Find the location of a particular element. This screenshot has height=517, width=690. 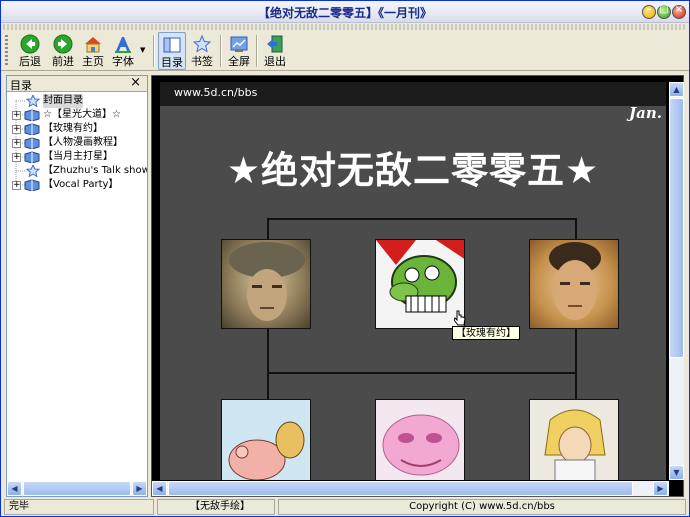

content-vertical-scrollbar: ▲ ▼ is located at coordinates (676, 281).